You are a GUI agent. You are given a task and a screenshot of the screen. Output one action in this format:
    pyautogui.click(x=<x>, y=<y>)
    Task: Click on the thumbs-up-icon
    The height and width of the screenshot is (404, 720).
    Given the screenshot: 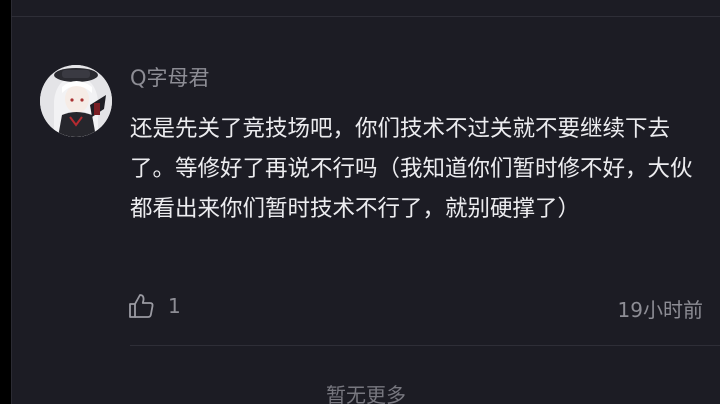 What is the action you would take?
    pyautogui.click(x=141, y=306)
    